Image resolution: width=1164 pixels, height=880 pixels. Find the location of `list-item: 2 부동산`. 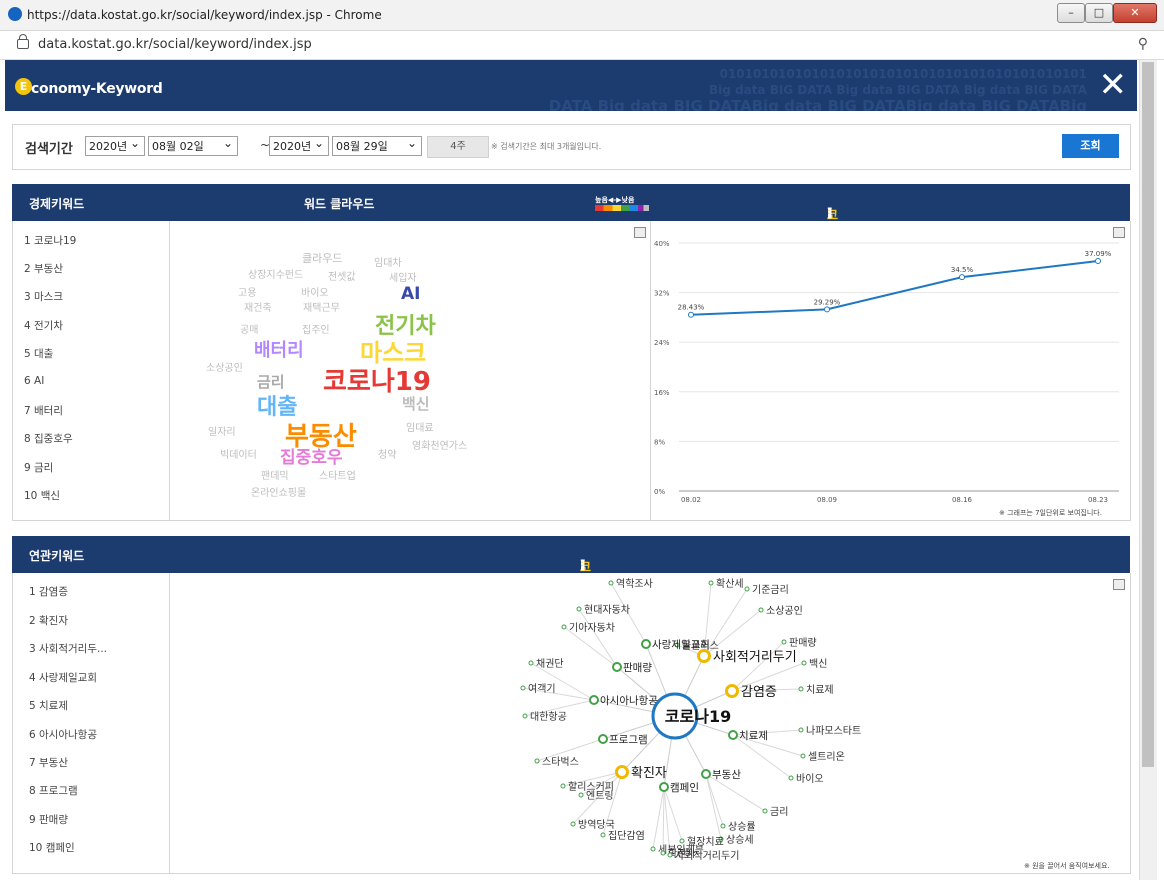

list-item: 2 부동산 is located at coordinates (43, 268).